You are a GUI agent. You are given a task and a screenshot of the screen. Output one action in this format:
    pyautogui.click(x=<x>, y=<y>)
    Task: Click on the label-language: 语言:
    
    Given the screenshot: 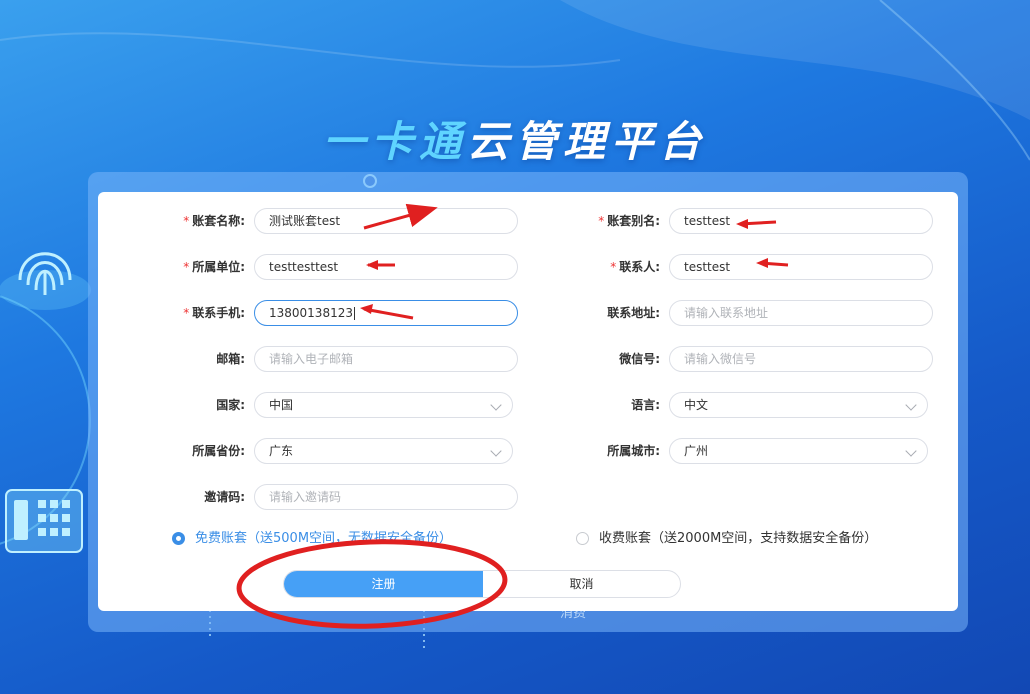 What is the action you would take?
    pyautogui.click(x=645, y=405)
    